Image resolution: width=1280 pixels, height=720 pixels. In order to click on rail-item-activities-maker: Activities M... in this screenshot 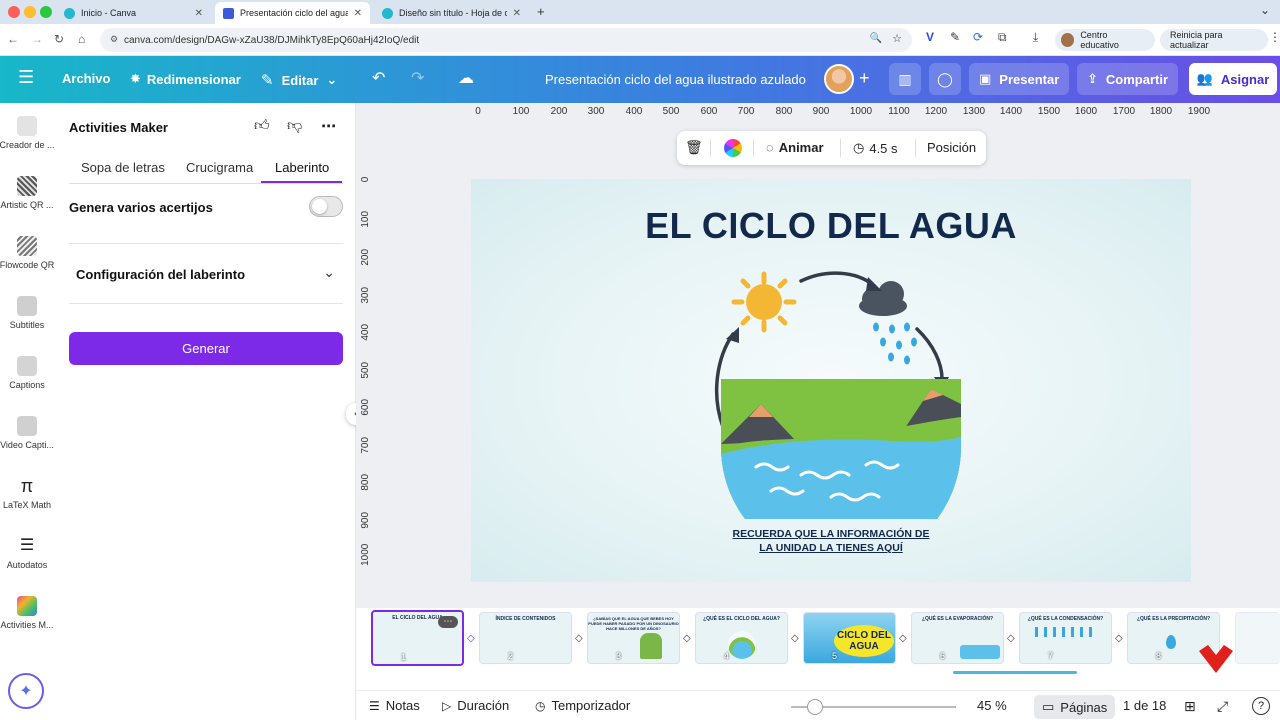, I will do `click(27, 613)`.